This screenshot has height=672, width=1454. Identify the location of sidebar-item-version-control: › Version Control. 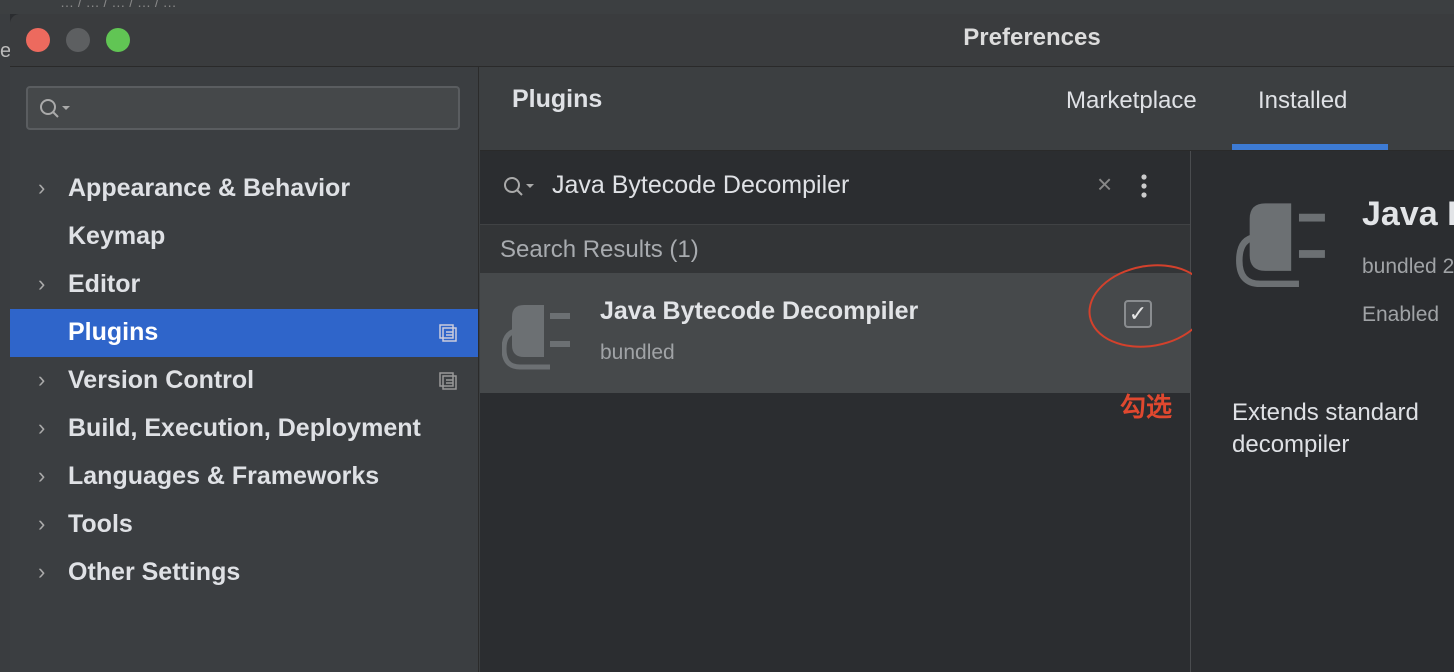
(244, 381).